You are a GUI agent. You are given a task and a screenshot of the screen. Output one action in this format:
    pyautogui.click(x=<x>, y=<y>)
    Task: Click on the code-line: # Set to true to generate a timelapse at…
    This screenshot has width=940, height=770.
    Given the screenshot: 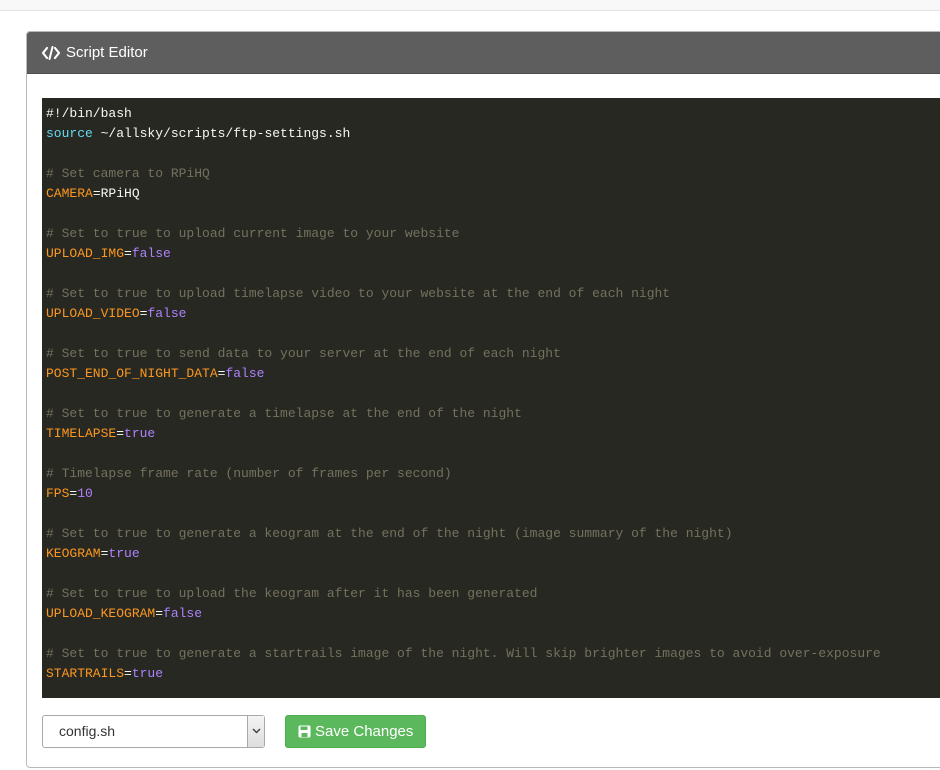 What is the action you would take?
    pyautogui.click(x=493, y=414)
    